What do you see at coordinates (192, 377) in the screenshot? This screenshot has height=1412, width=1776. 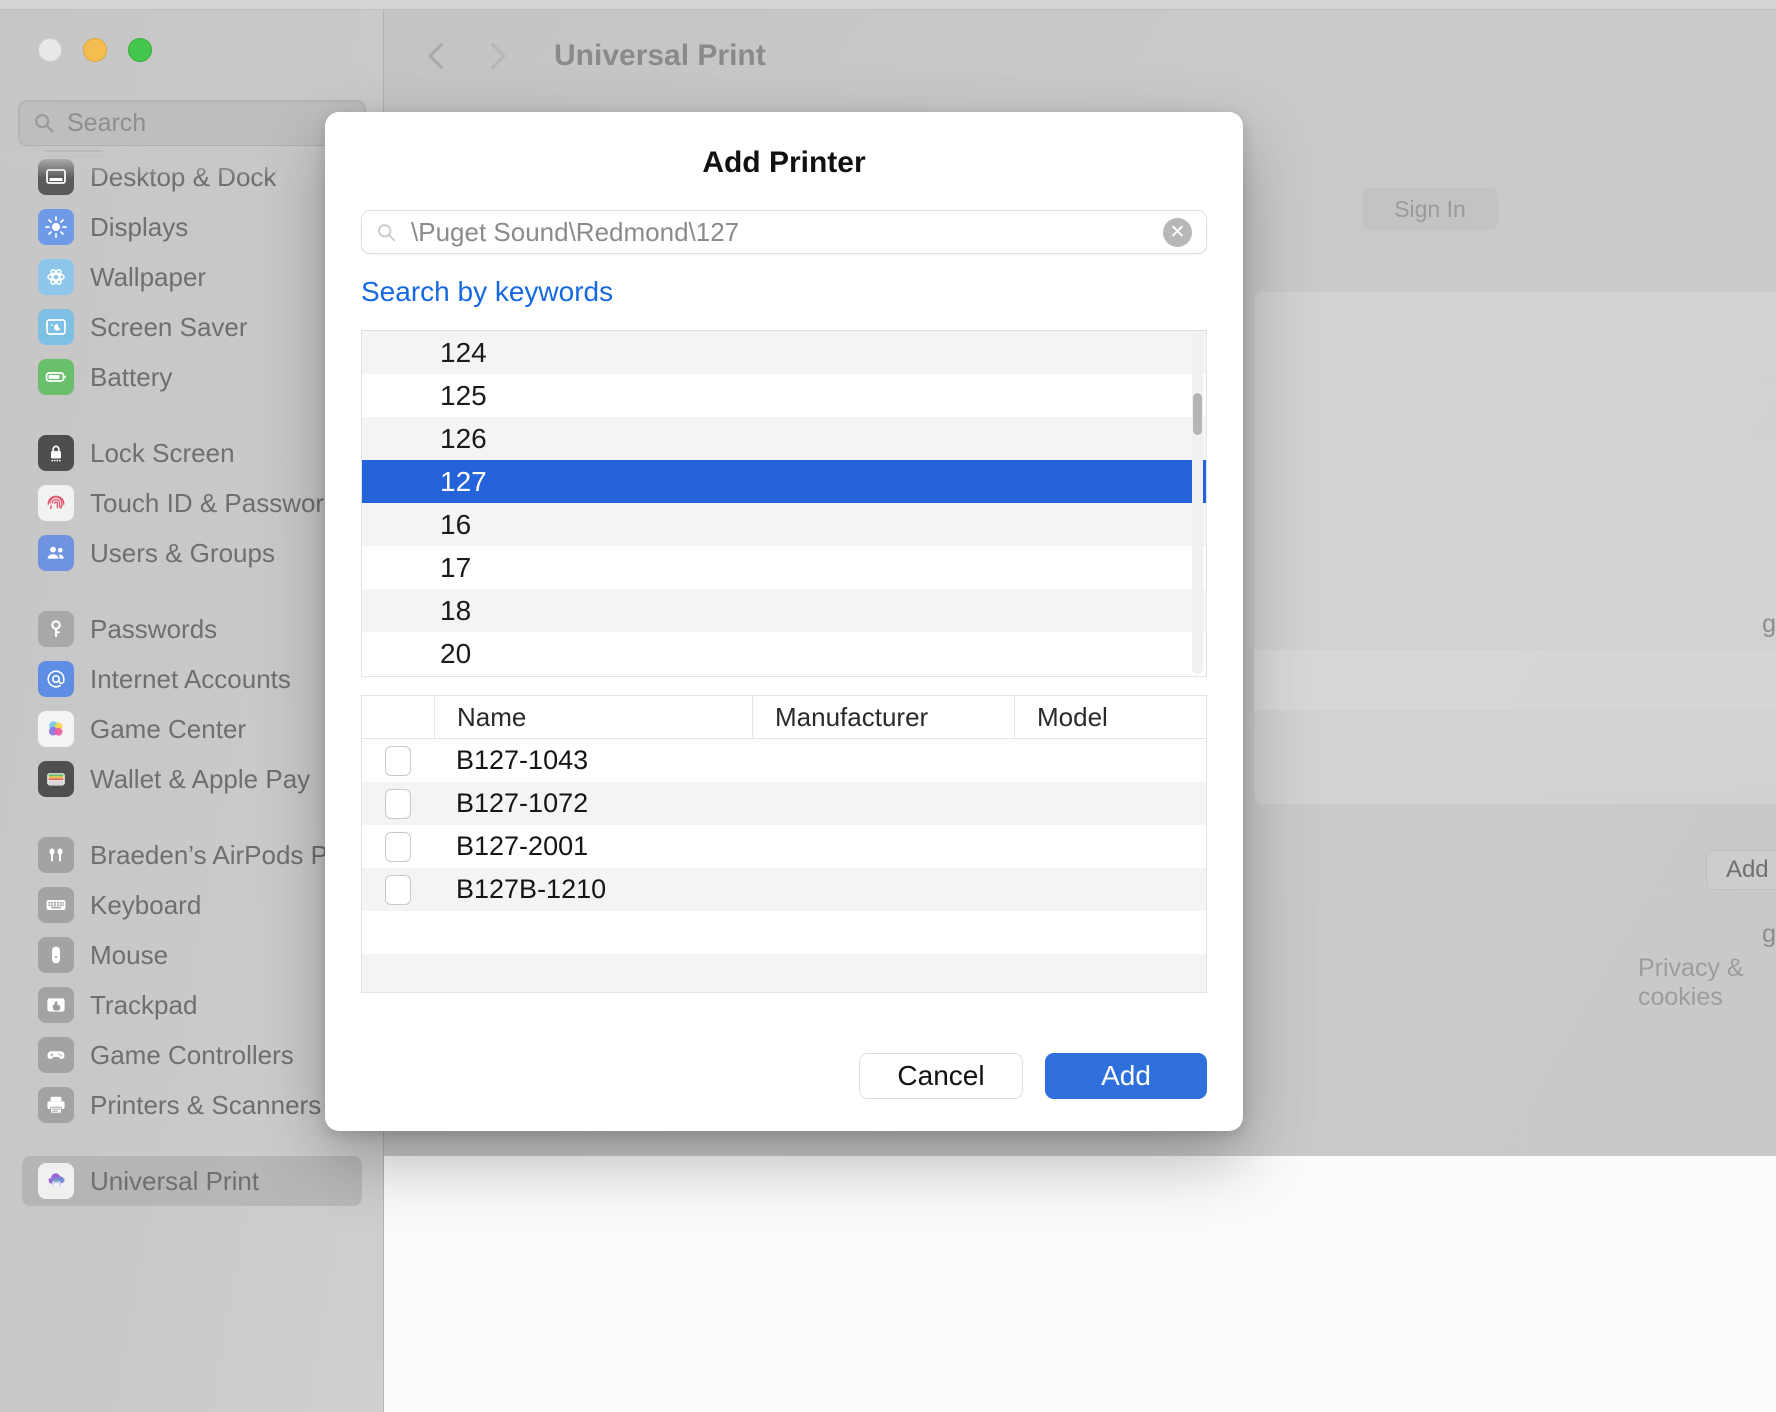 I see `sidebar-item-battery: Battery` at bounding box center [192, 377].